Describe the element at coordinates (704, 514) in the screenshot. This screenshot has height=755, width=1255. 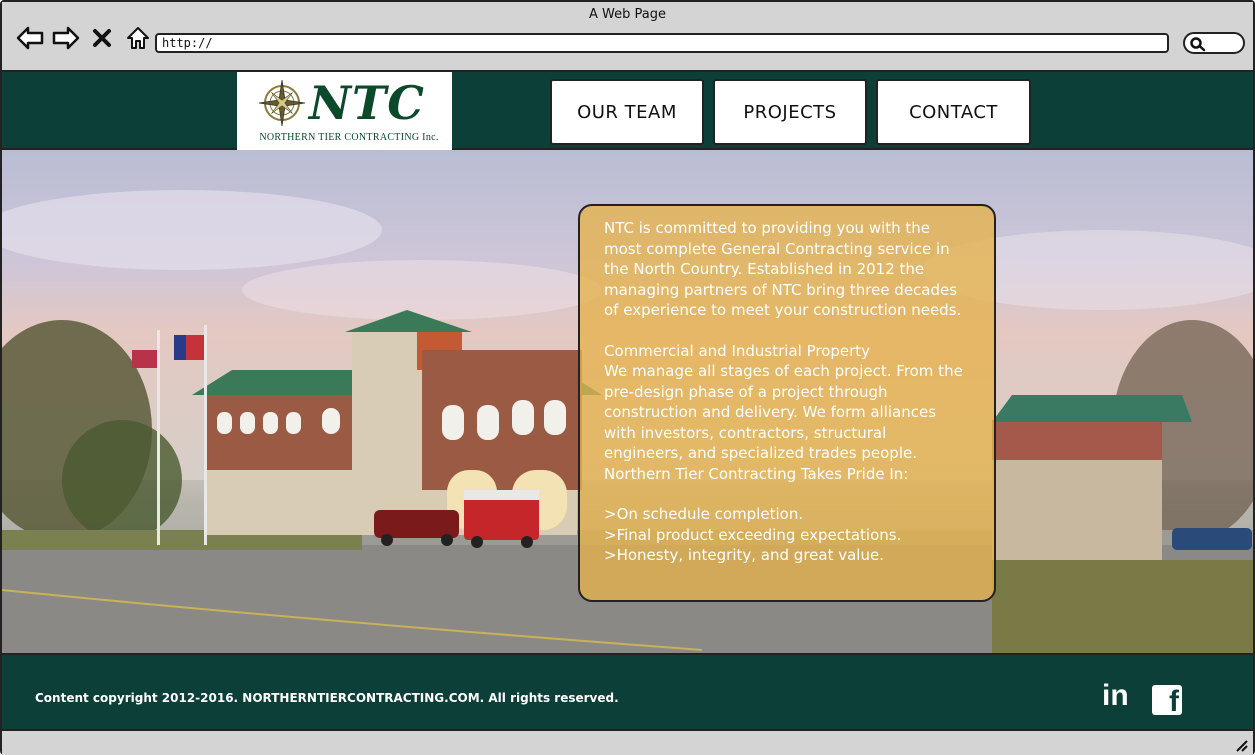
I see `pride-item: >On schedule completion.` at that location.